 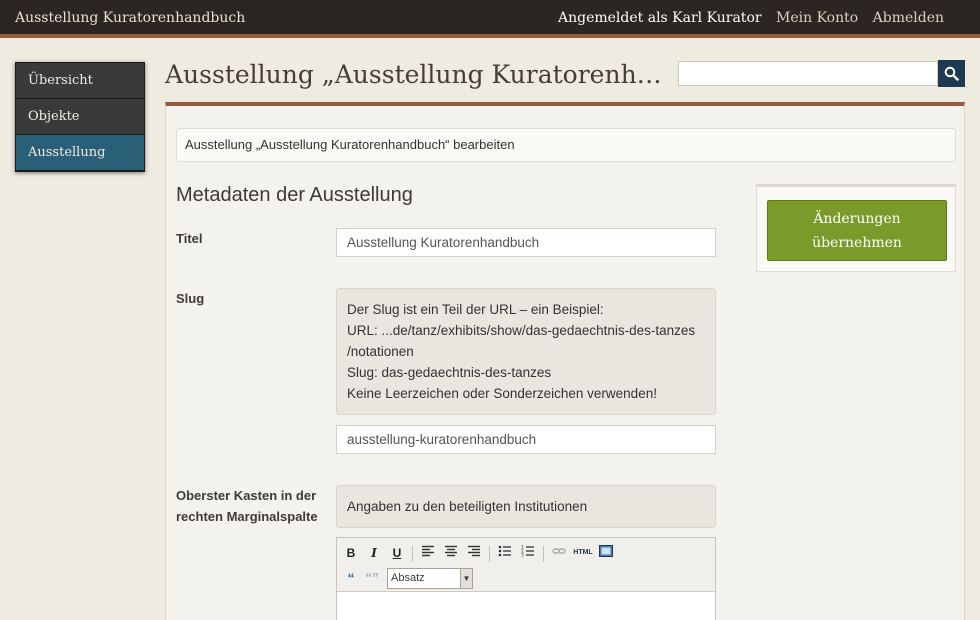 I want to click on my-account-link: Mein Konto, so click(x=817, y=18).